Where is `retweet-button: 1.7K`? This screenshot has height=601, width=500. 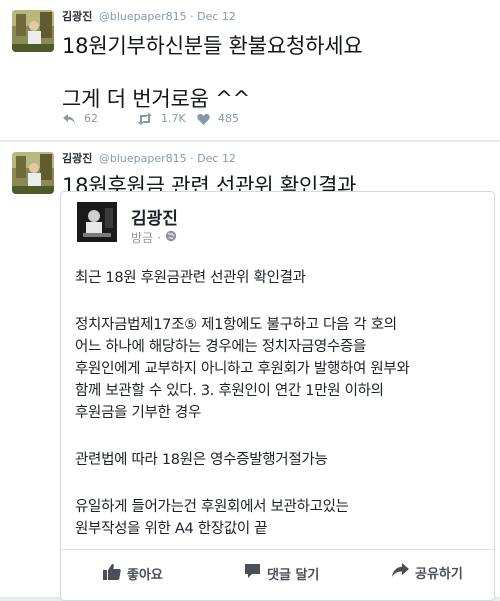
retweet-button: 1.7K is located at coordinates (161, 118).